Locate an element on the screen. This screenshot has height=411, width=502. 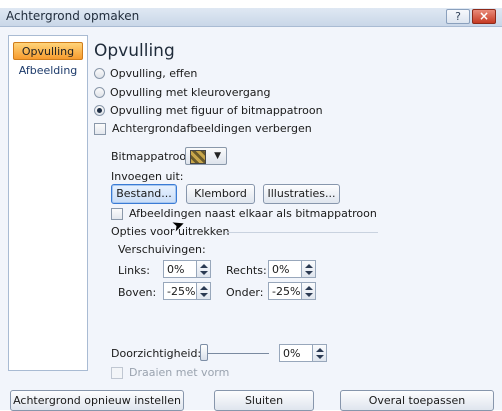
close-window-button: × is located at coordinates (484, 16).